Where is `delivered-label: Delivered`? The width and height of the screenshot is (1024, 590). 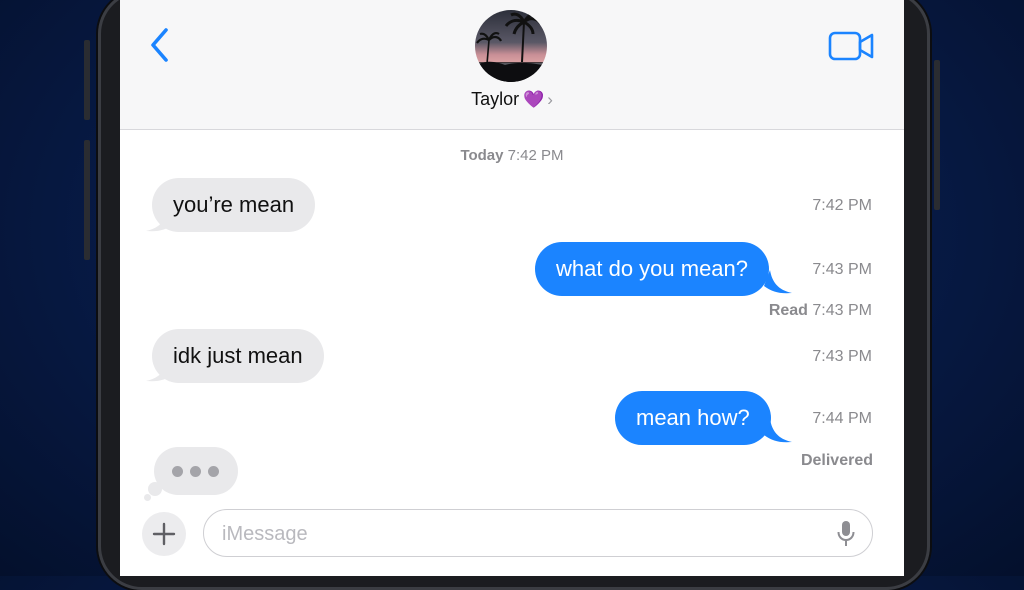
delivered-label: Delivered is located at coordinates (836, 460).